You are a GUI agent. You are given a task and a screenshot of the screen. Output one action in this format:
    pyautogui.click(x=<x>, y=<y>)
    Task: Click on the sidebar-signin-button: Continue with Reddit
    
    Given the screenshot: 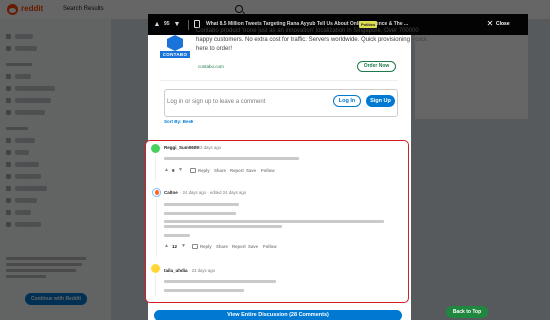 What is the action you would take?
    pyautogui.click(x=56, y=299)
    